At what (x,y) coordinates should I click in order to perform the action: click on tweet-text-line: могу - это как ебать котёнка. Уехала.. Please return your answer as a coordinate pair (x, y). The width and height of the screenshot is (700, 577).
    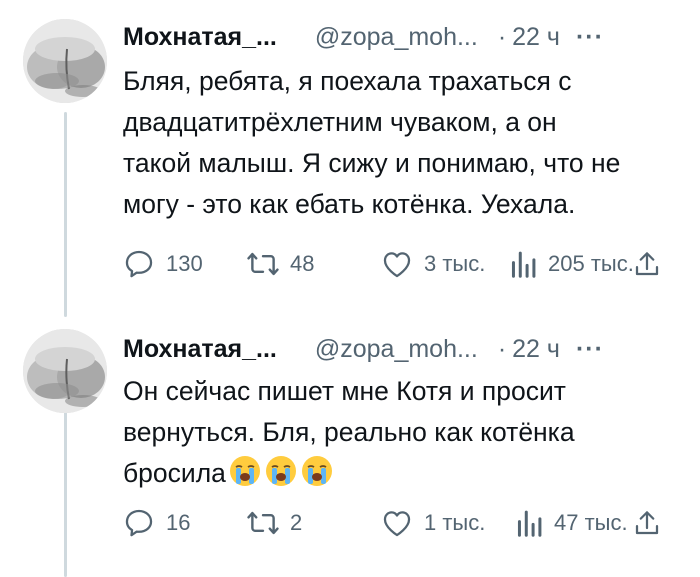
    Looking at the image, I should click on (349, 204).